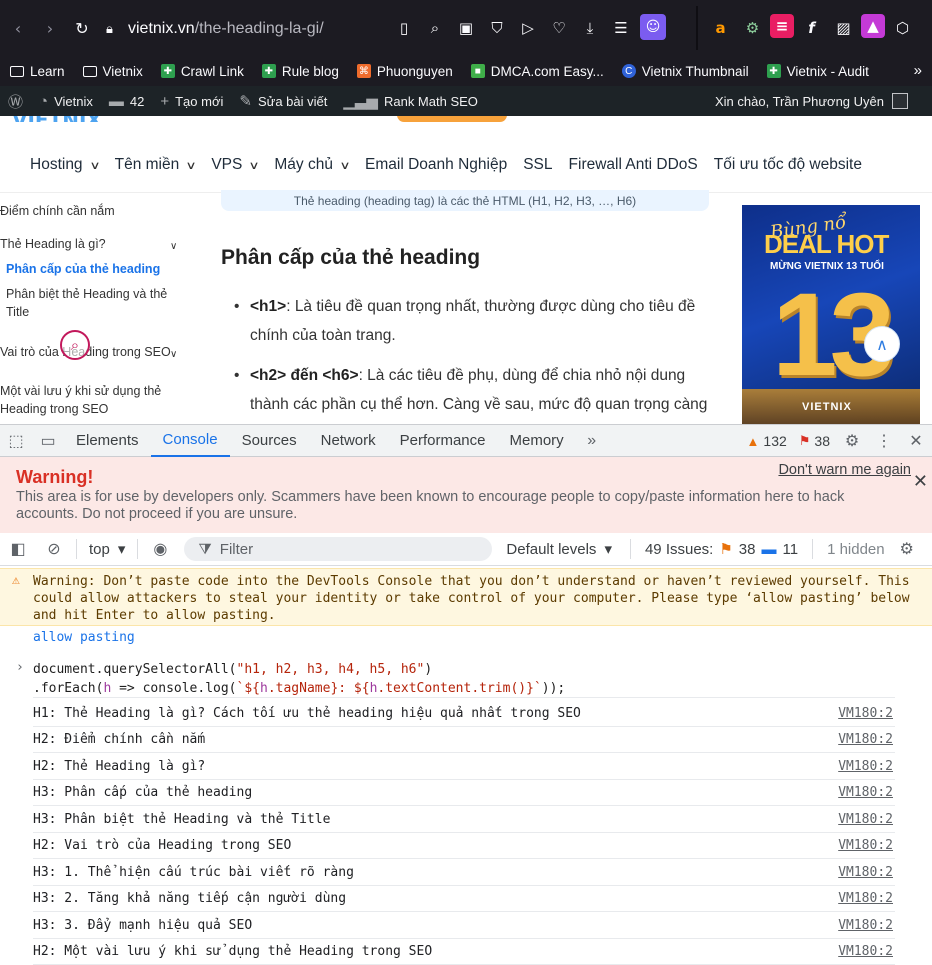 This screenshot has height=965, width=932. Describe the element at coordinates (404, 71) in the screenshot. I see `bookmark-phuonguyen: ⌘ Phuonguyen` at that location.